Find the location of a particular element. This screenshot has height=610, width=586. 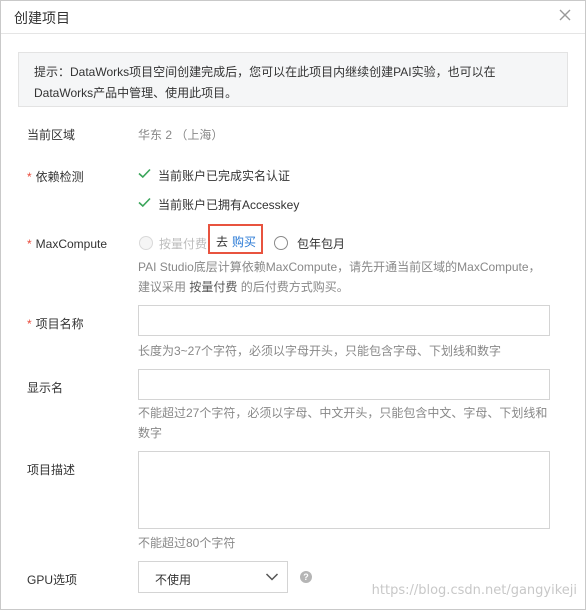

radio-pay-as-you-go-label: 按量付费 is located at coordinates (183, 244).